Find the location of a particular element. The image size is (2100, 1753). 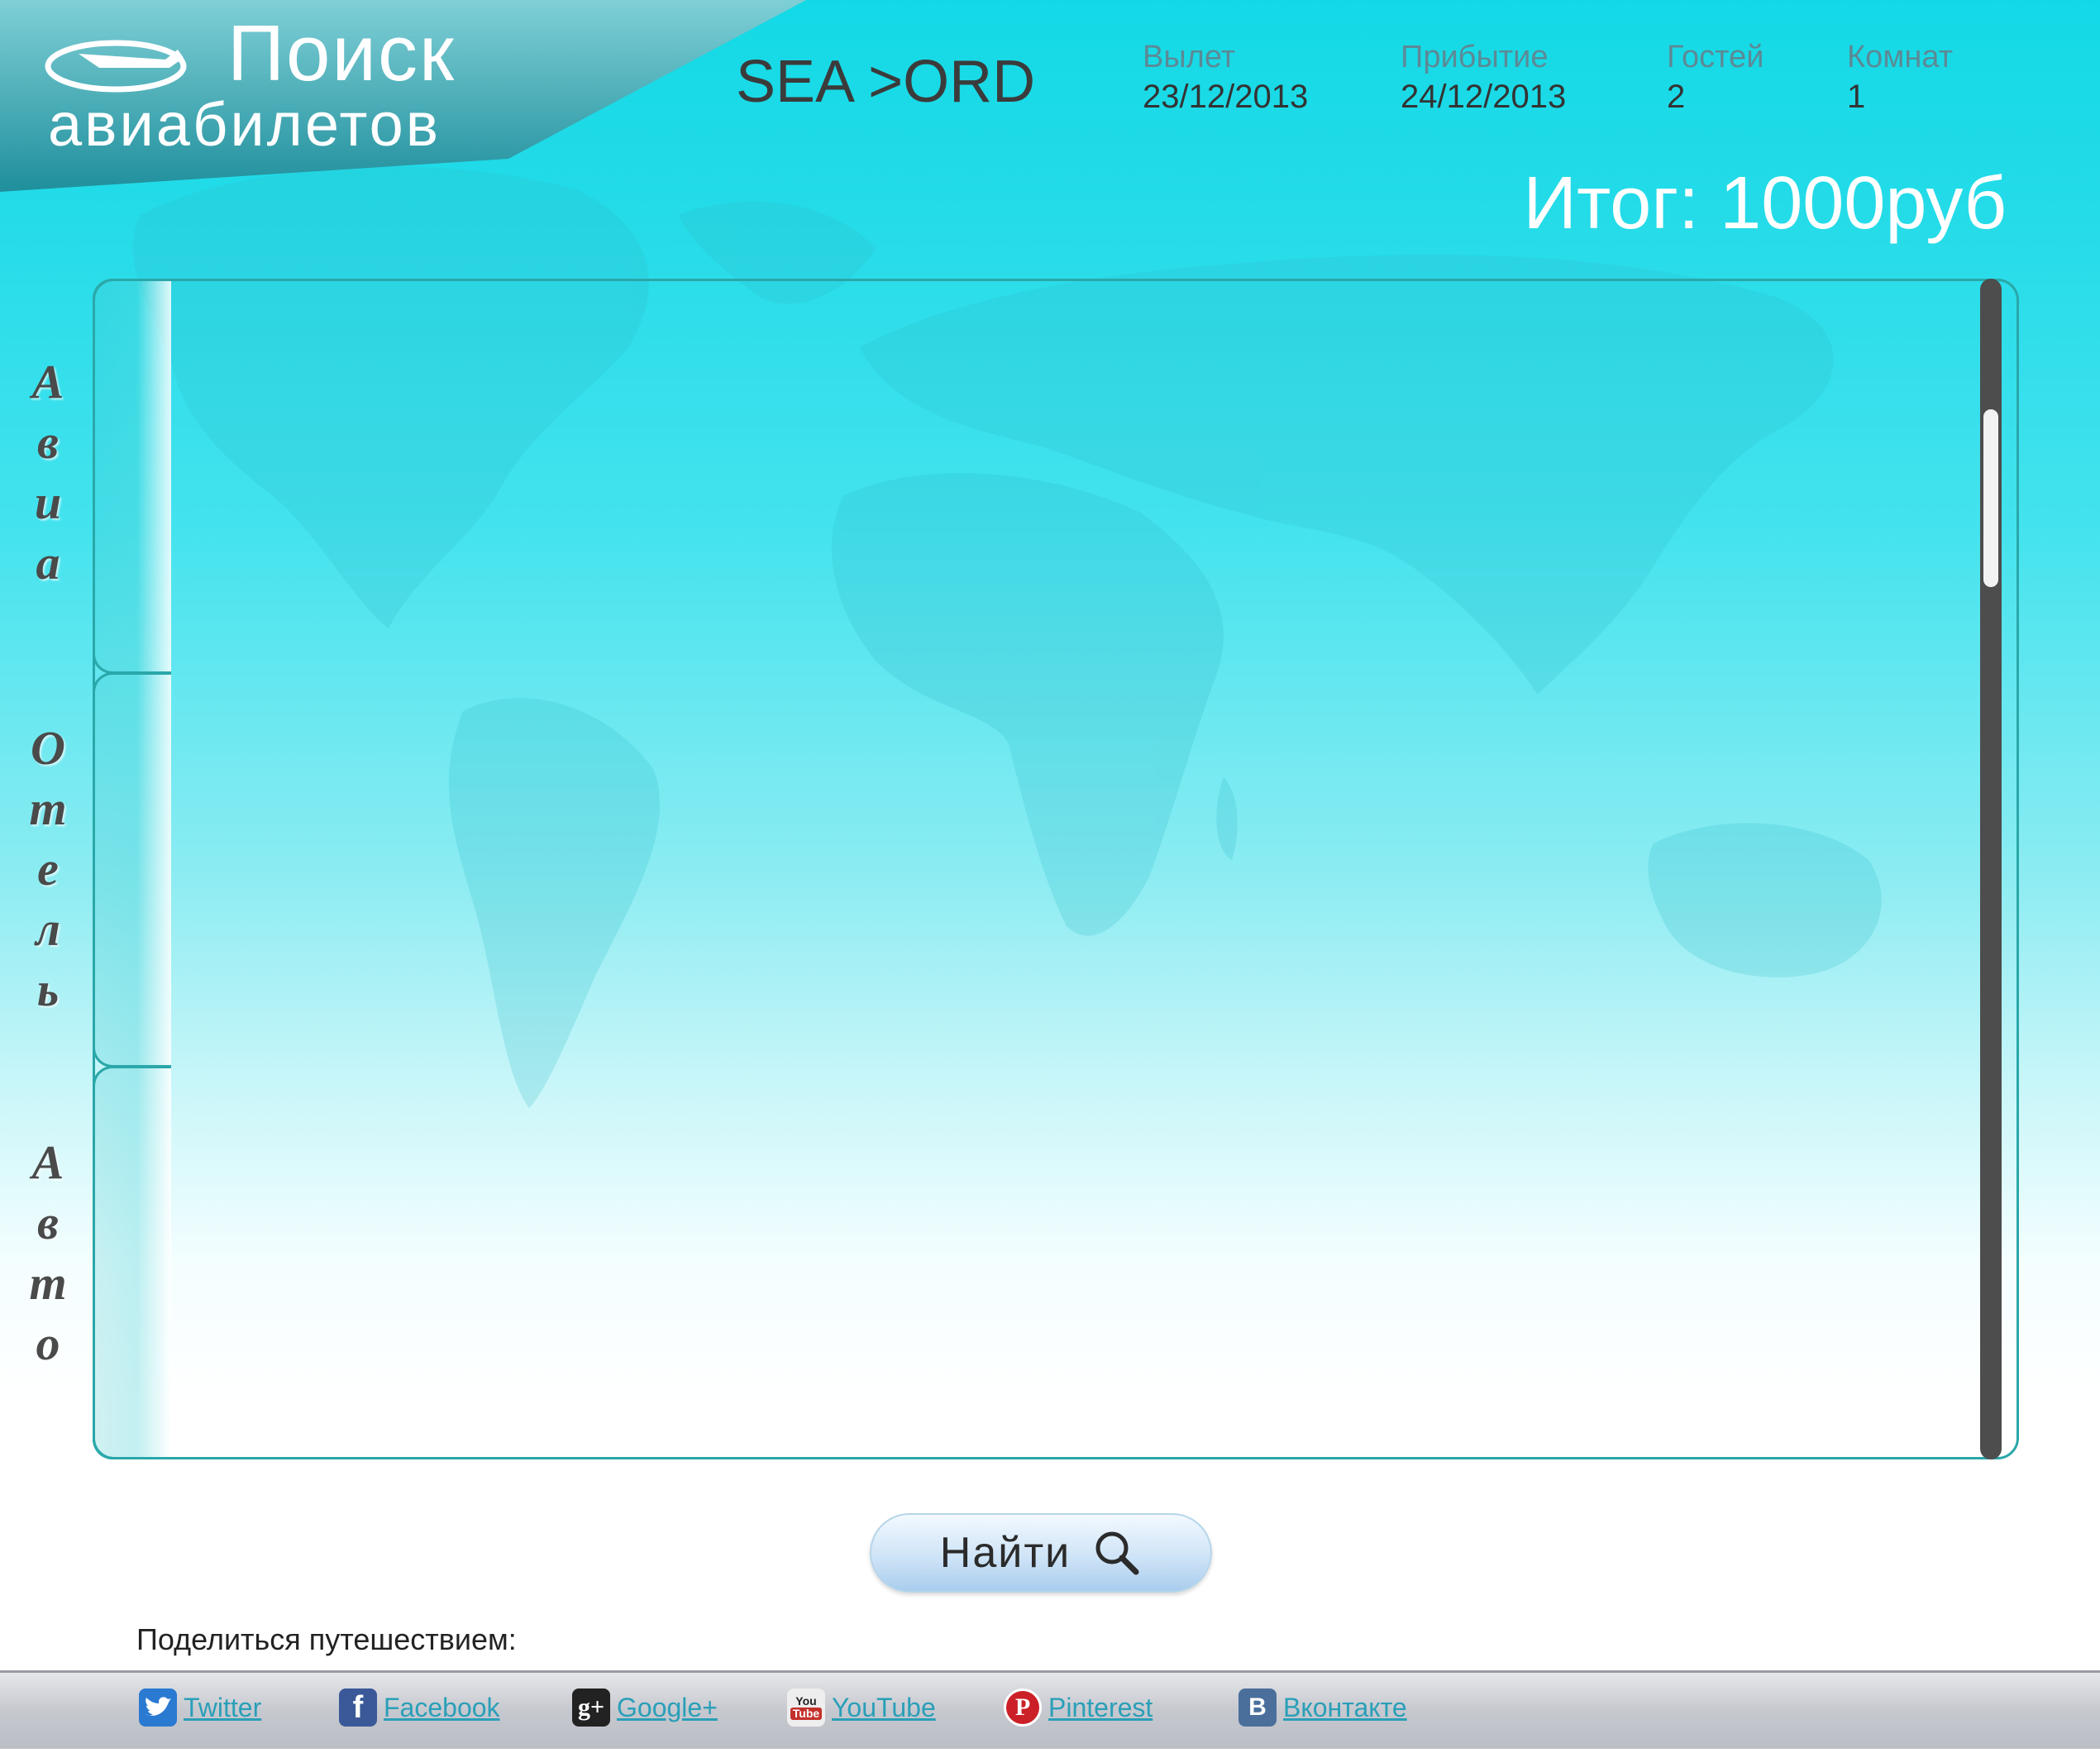

share-title: Поделиться путешествием: is located at coordinates (326, 1639).